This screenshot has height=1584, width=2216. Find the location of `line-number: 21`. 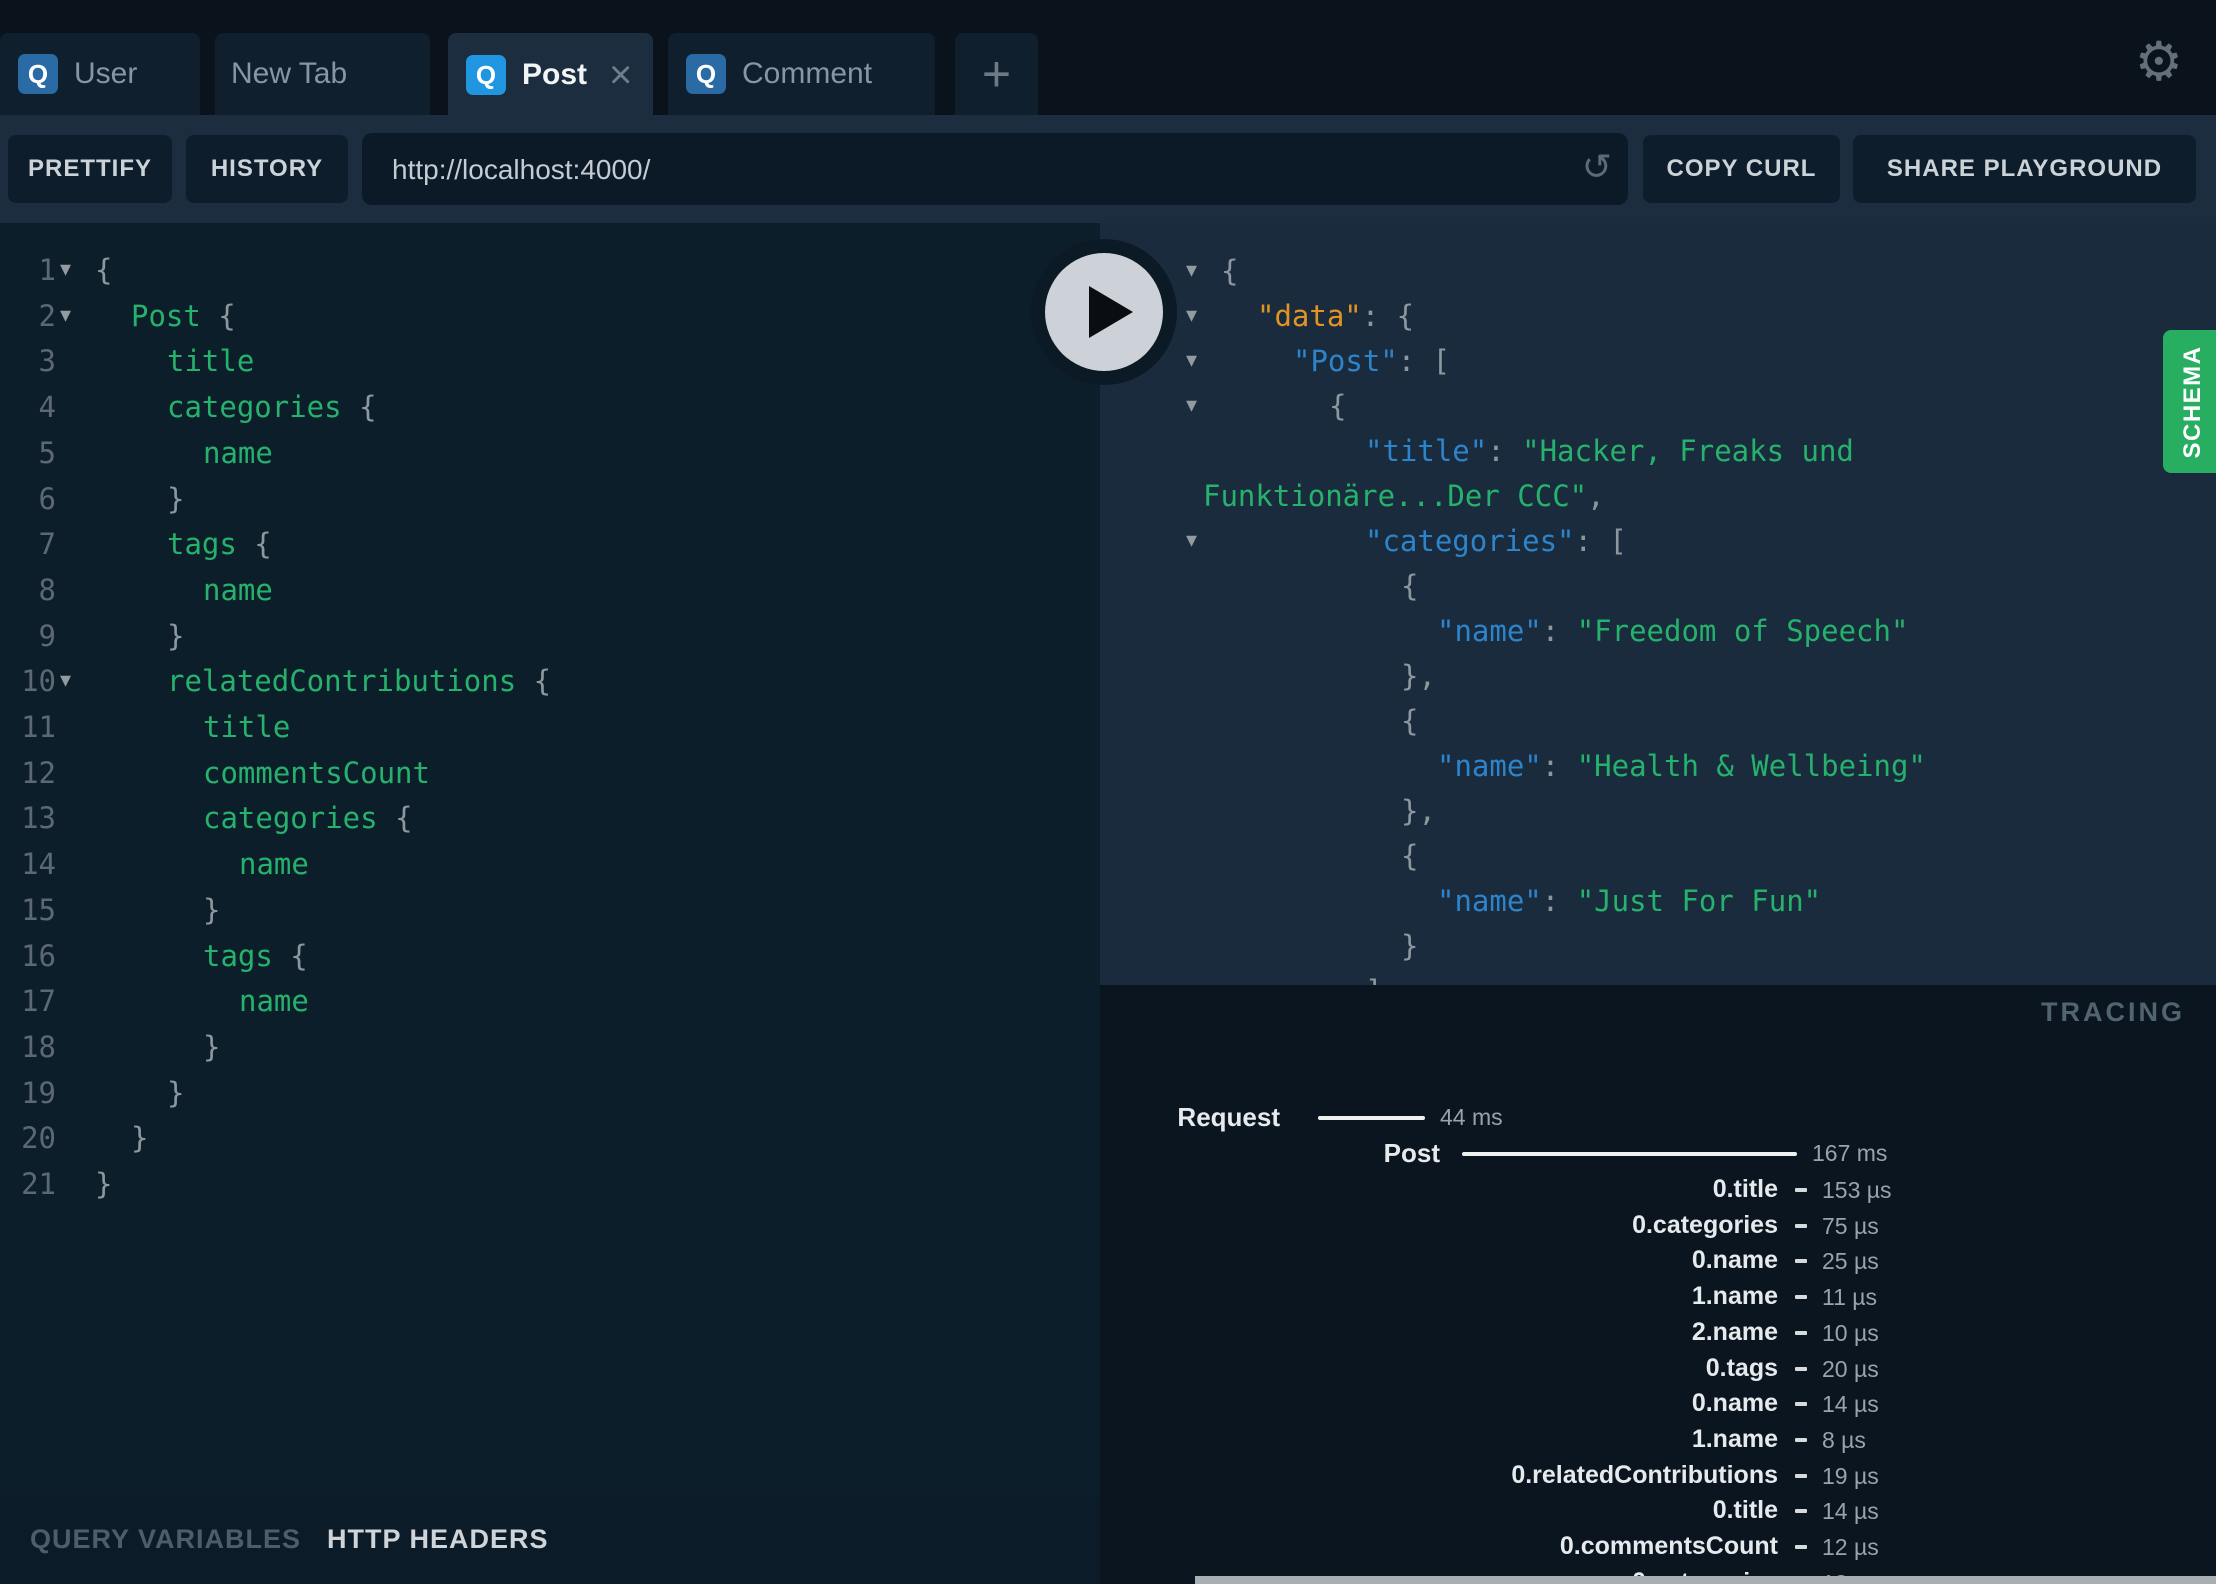

line-number: 21 is located at coordinates (38, 1184).